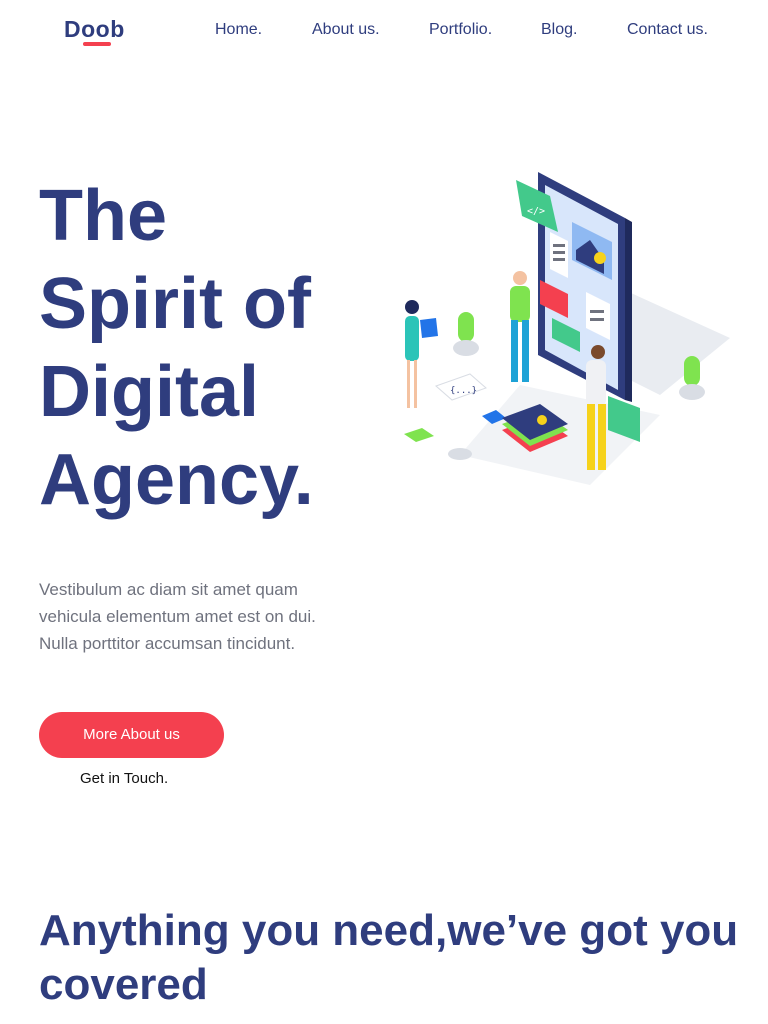  Describe the element at coordinates (97, 44) in the screenshot. I see `logo-underline` at that location.